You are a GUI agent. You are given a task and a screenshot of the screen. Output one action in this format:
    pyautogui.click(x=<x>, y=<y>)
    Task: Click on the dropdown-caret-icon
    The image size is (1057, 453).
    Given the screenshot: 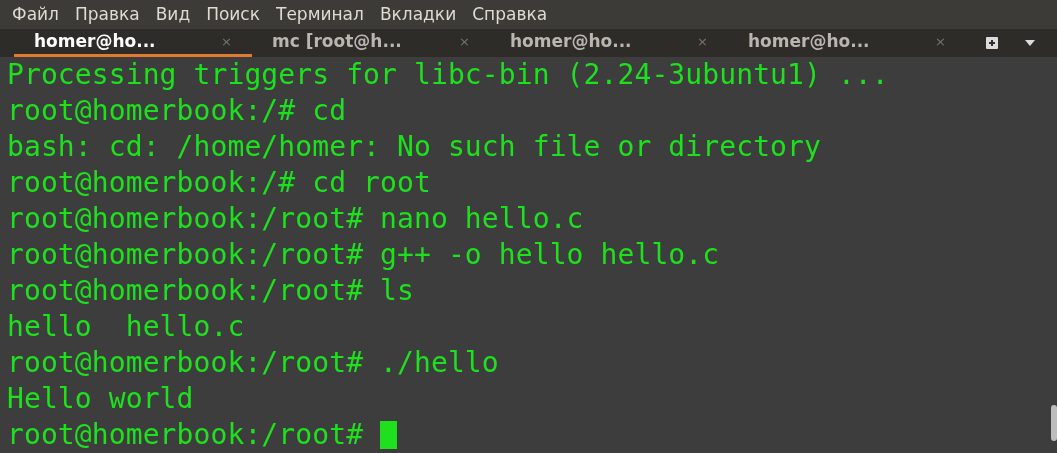 What is the action you would take?
    pyautogui.click(x=1030, y=42)
    